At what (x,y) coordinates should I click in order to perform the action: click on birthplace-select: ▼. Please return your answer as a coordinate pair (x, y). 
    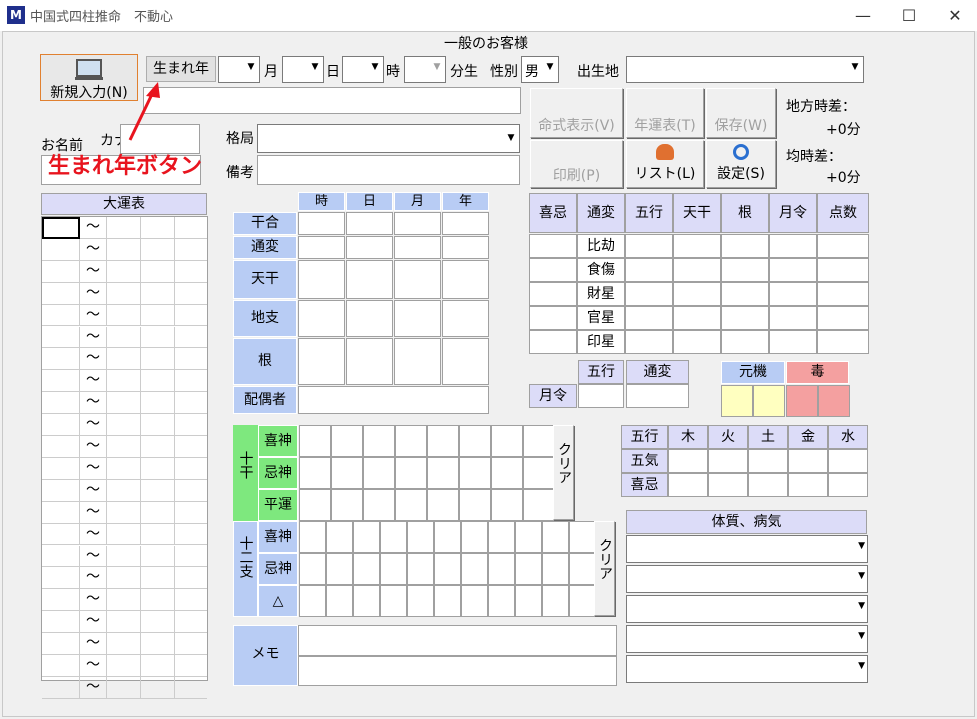
    Looking at the image, I should click on (745, 69).